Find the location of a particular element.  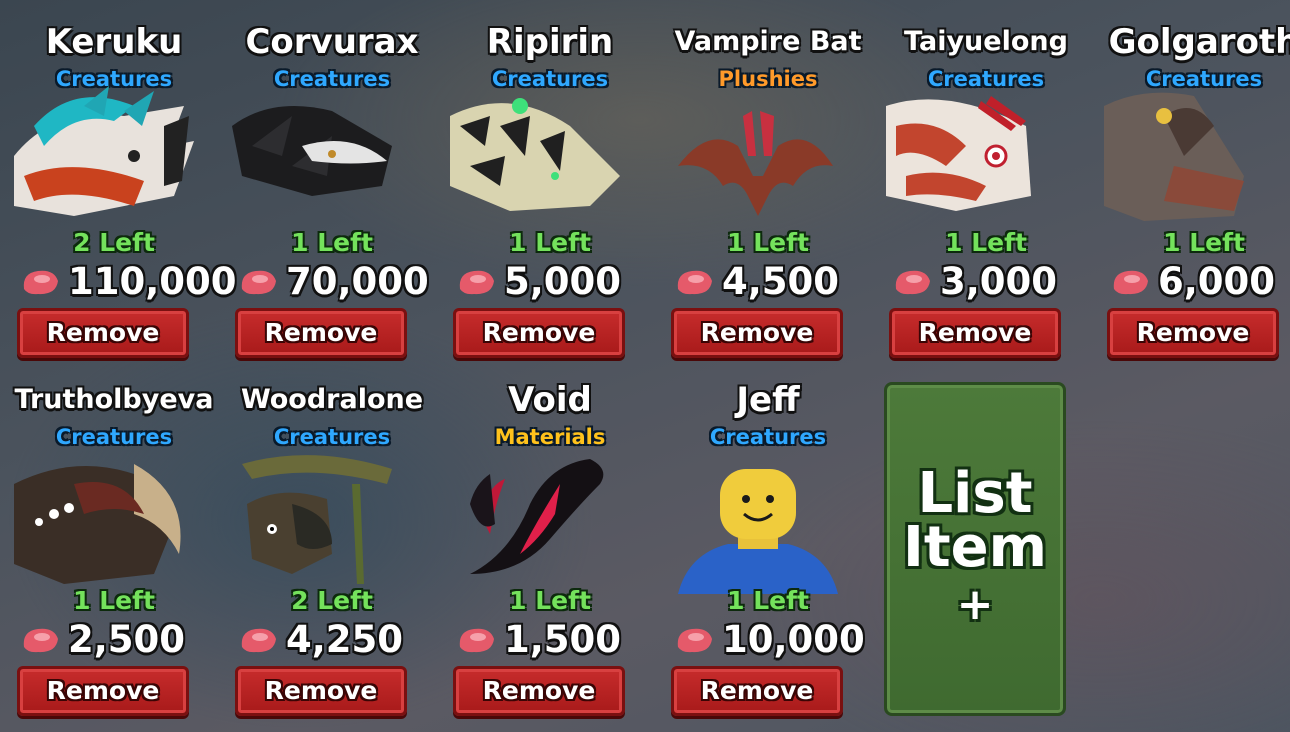

listing-card: Vampire Bat Plushies 1 Left 4,500 Remove is located at coordinates (777, 179).